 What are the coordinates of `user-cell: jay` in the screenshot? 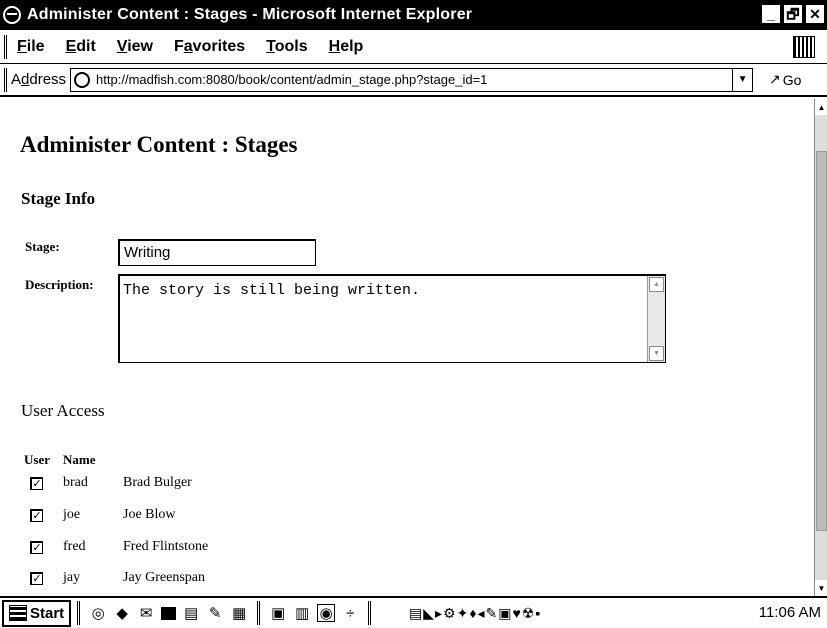 It's located at (72, 577).